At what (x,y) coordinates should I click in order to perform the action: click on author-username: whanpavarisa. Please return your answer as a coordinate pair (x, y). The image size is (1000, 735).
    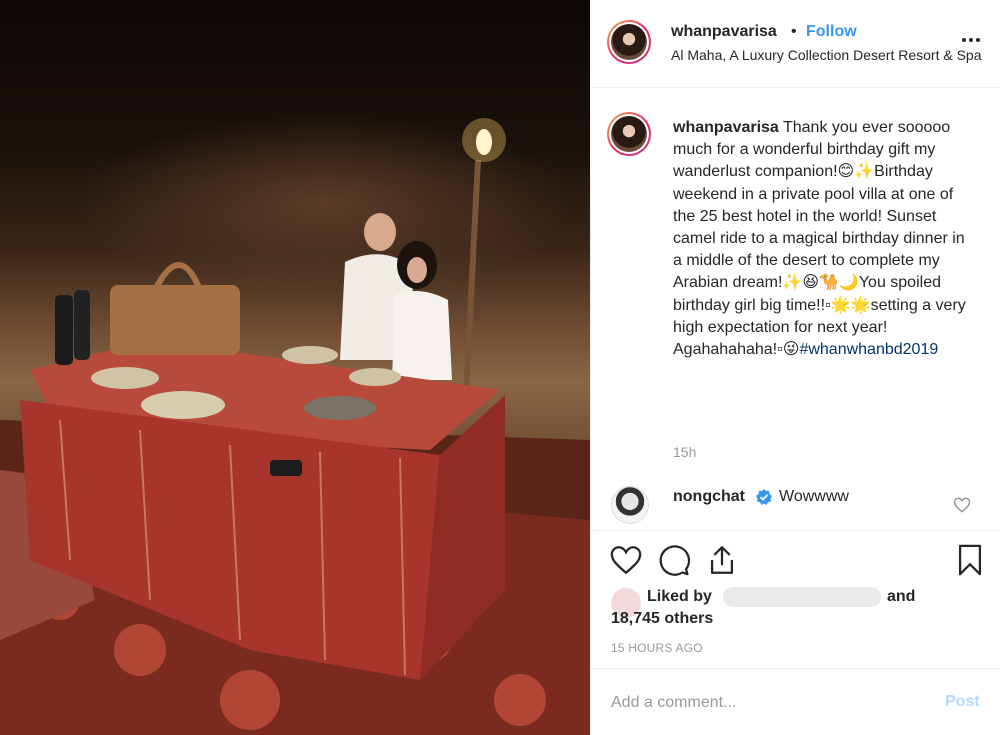
    Looking at the image, I should click on (724, 32).